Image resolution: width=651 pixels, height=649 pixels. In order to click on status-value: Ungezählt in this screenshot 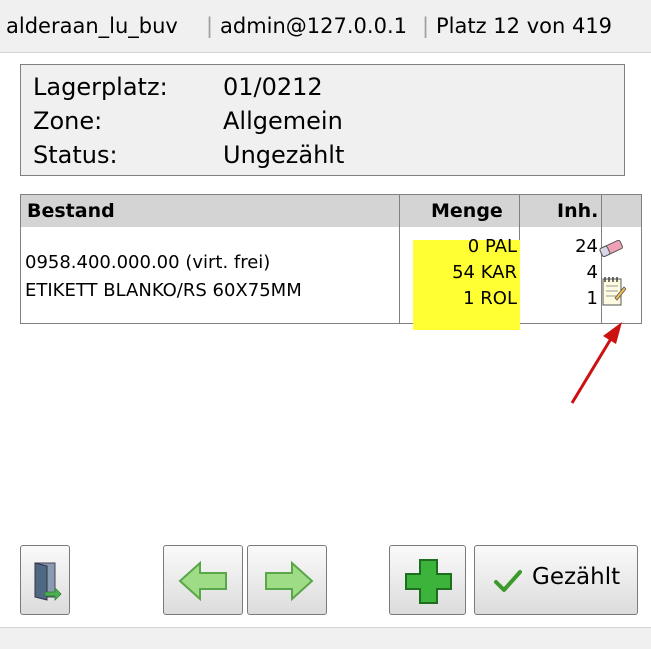, I will do `click(284, 155)`.